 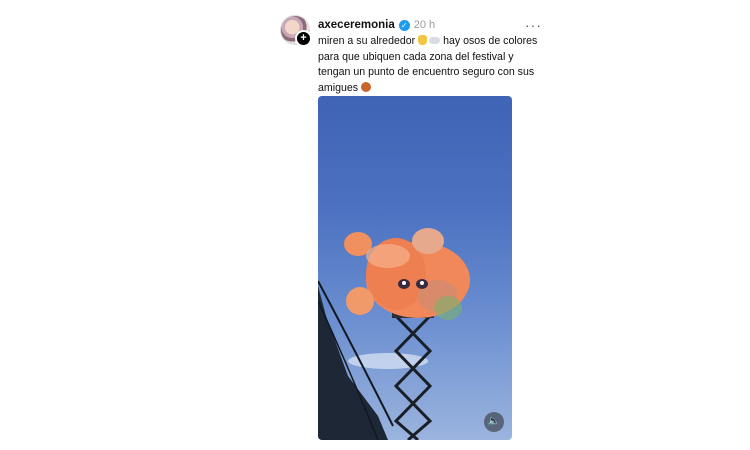 I want to click on teddy-bear-emoji-icon, so click(x=366, y=86).